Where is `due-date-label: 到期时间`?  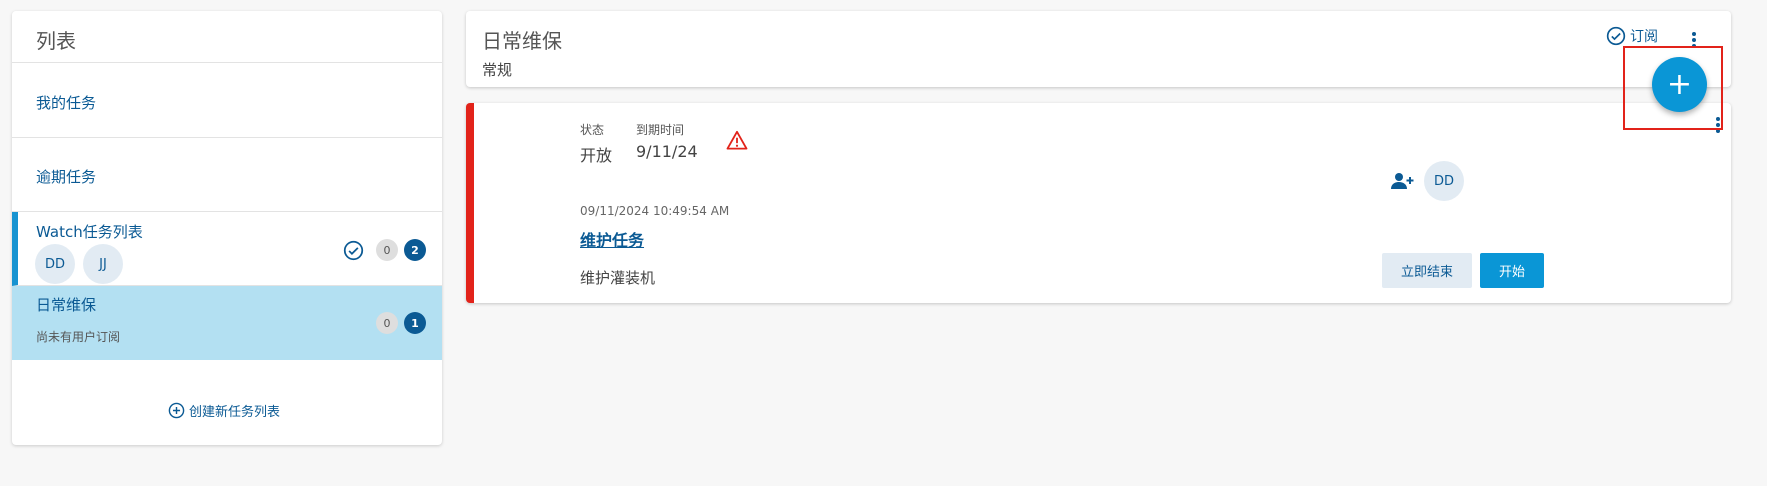
due-date-label: 到期时间 is located at coordinates (660, 130).